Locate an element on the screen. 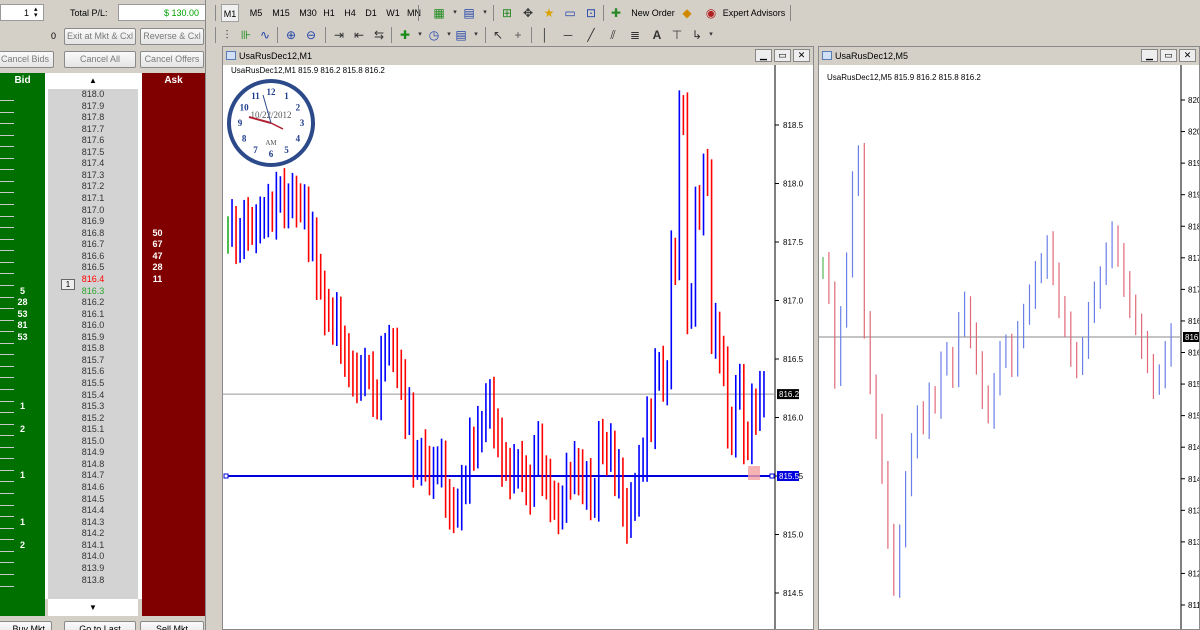 This screenshot has width=1200, height=630. ladder-row: 816.0 81 is located at coordinates (102, 326).